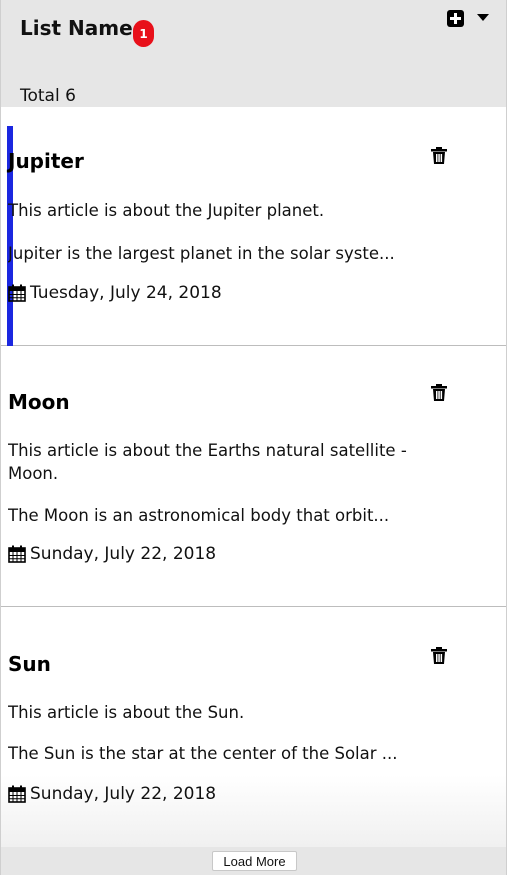  Describe the element at coordinates (126, 712) in the screenshot. I see `article-summary: This article is about the Sun.` at that location.